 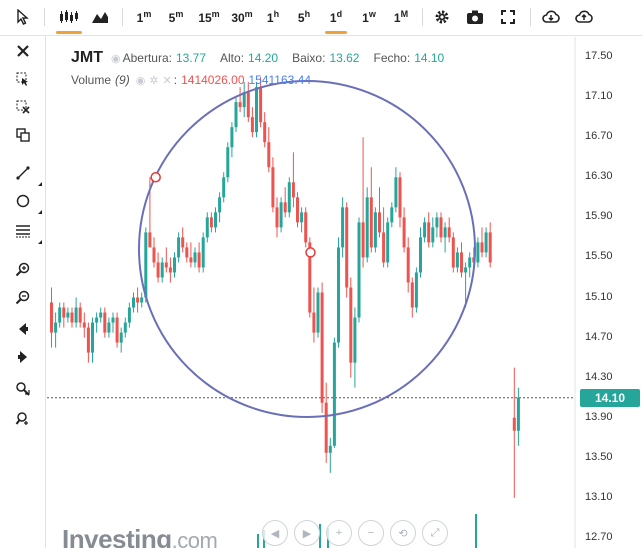 What do you see at coordinates (23, 269) in the screenshot?
I see `zoom-in-icon` at bounding box center [23, 269].